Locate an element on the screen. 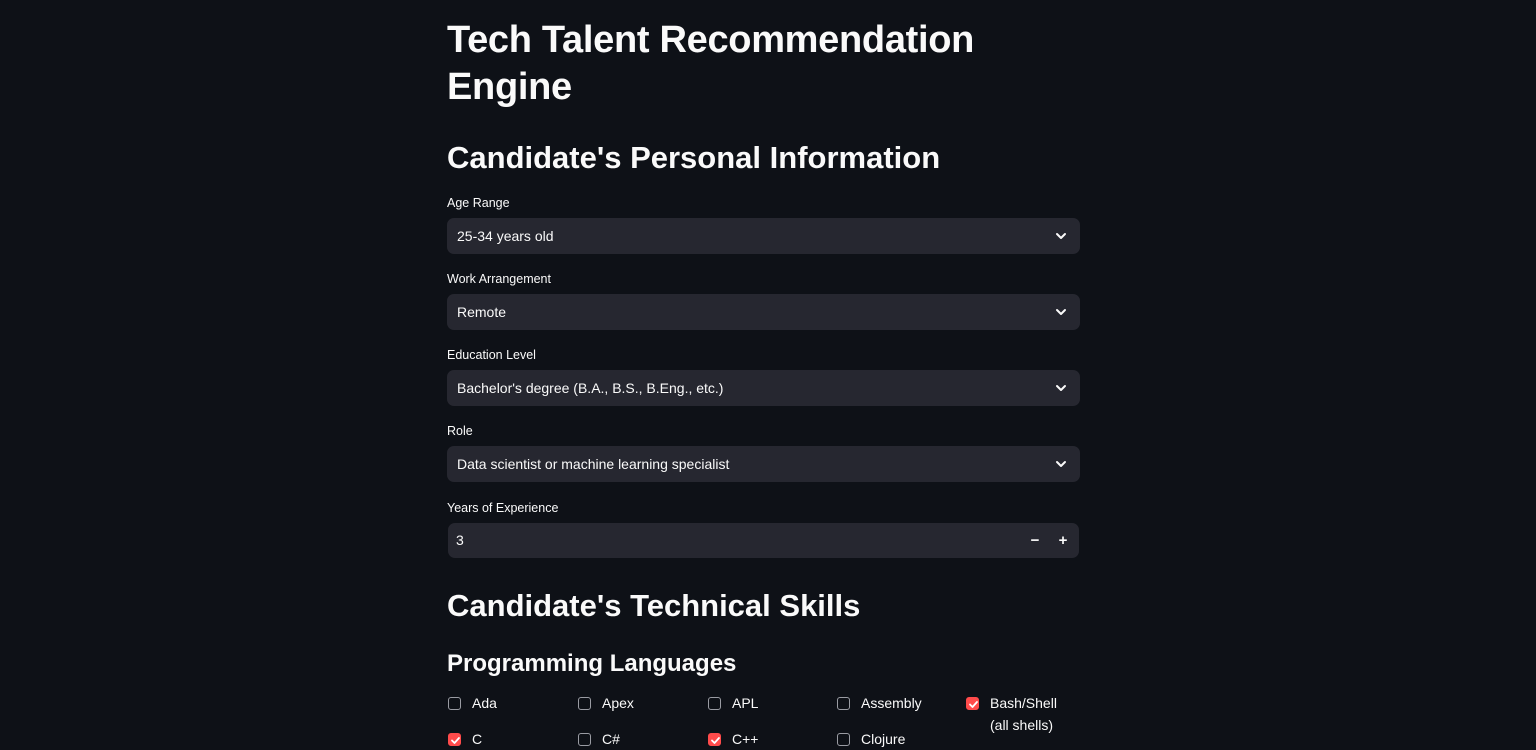 This screenshot has height=750, width=1536. age-range-value: 25-34 years old is located at coordinates (505, 236).